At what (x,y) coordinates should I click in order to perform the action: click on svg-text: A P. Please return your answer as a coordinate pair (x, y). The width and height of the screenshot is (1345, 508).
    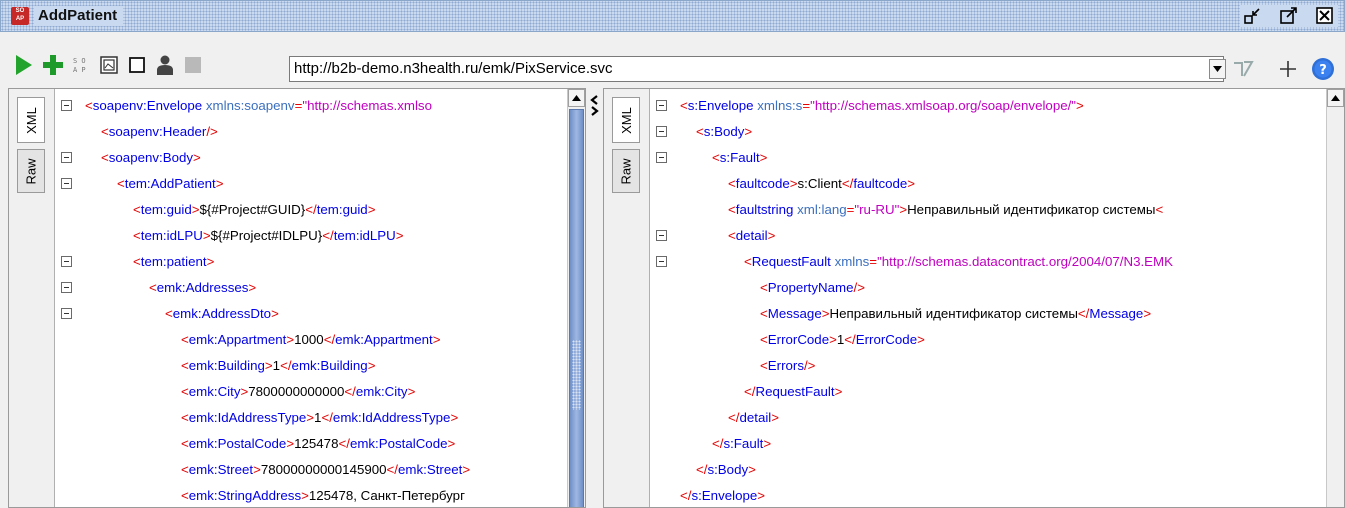
    Looking at the image, I should click on (79, 70).